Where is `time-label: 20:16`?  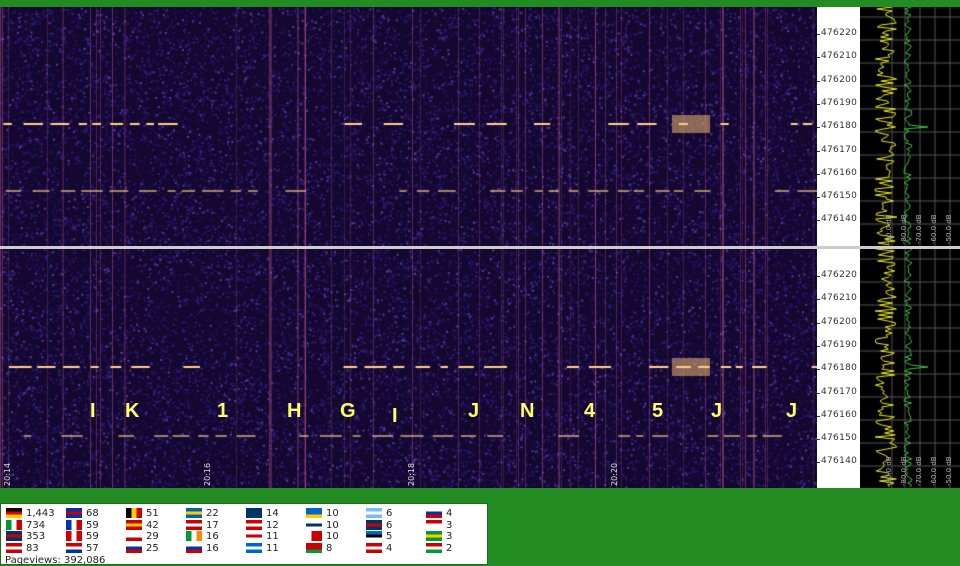 time-label: 20:16 is located at coordinates (207, 474).